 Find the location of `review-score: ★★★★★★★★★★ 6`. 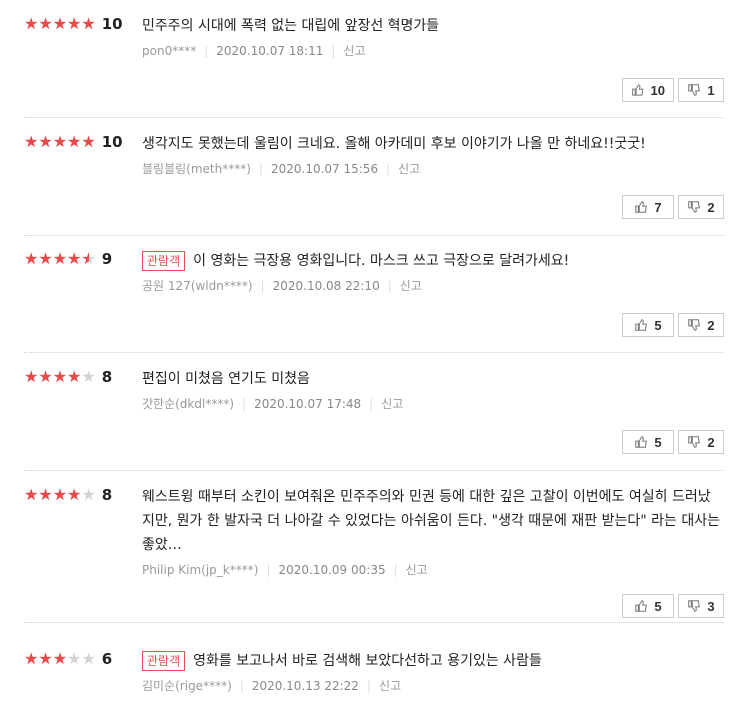

review-score: ★★★★★★★★★★ 6 is located at coordinates (68, 659).